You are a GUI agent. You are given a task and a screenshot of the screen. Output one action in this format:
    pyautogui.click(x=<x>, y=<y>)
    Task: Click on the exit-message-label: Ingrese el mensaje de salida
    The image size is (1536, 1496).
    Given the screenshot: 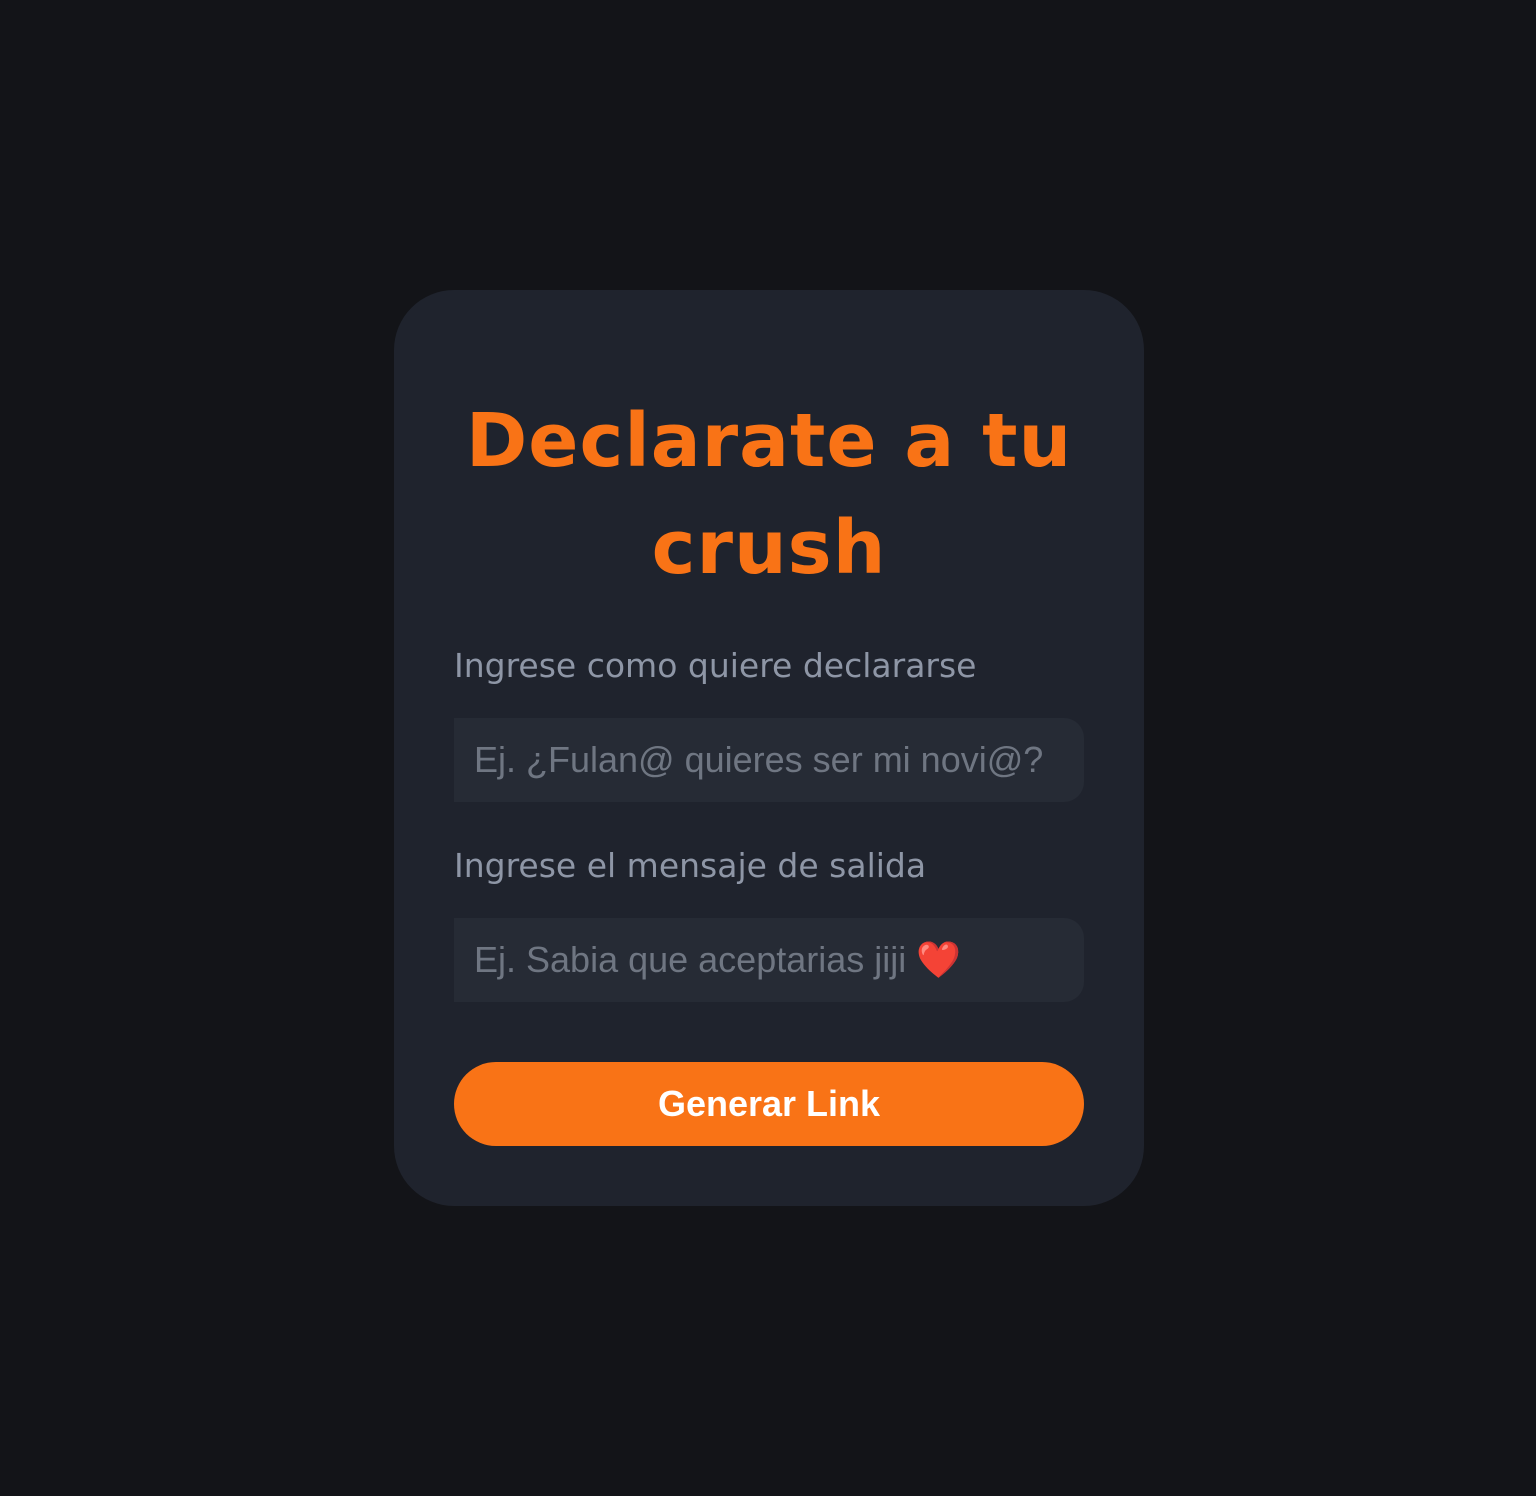 What is the action you would take?
    pyautogui.click(x=690, y=865)
    